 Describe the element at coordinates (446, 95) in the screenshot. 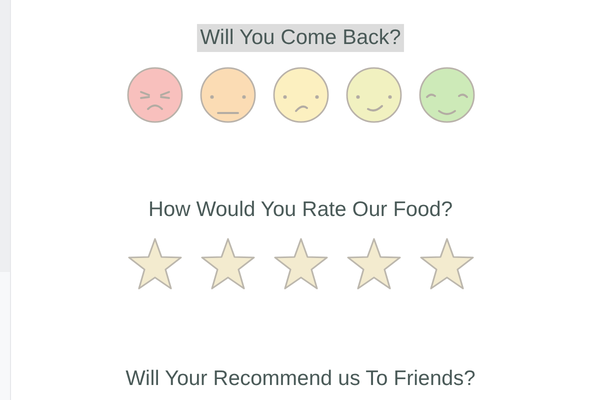

I see `happy-face-icon` at that location.